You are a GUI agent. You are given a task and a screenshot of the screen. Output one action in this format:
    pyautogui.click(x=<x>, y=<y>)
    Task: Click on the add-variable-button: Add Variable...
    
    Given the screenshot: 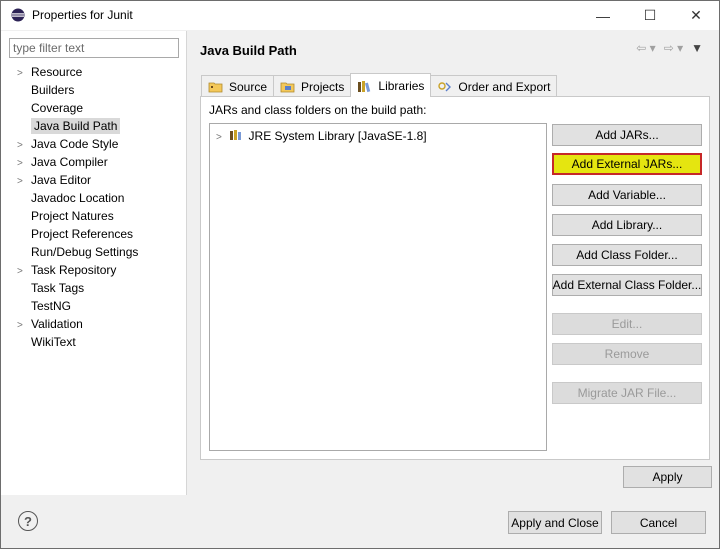 What is the action you would take?
    pyautogui.click(x=627, y=195)
    